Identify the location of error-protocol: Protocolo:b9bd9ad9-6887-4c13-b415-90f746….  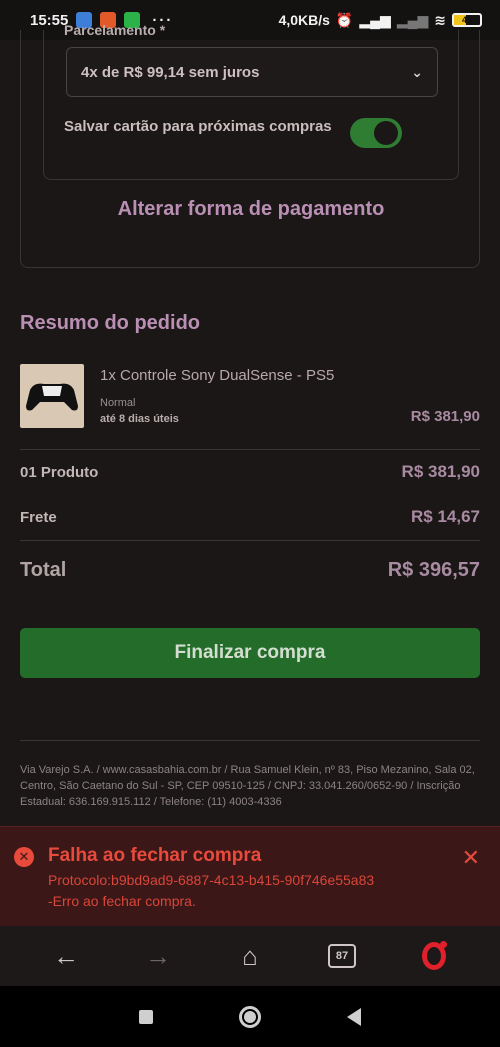
(211, 880).